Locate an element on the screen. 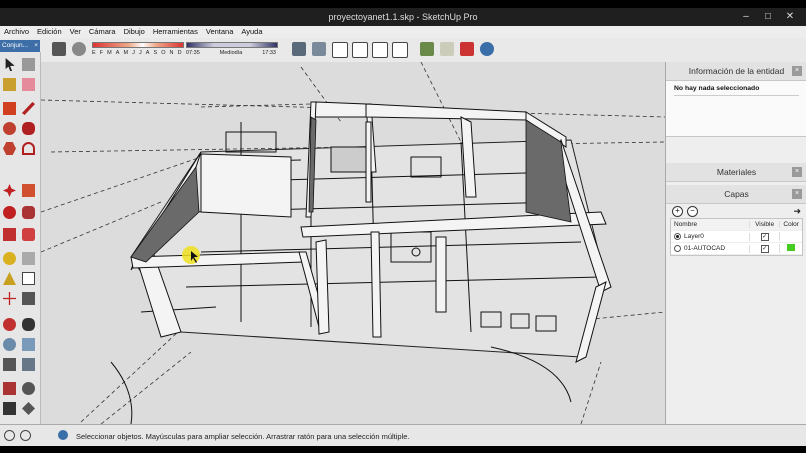  zoom-icon is located at coordinates (9, 344).